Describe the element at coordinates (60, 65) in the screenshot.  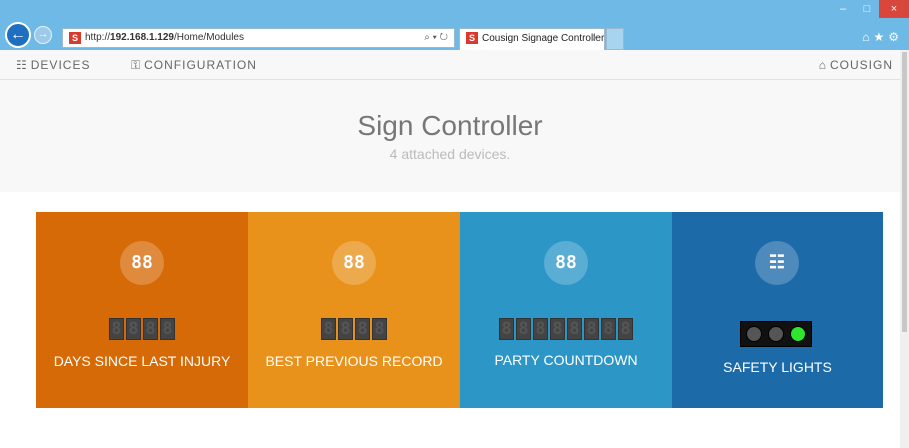
I see `nav-devices-label: DEVICES` at that location.